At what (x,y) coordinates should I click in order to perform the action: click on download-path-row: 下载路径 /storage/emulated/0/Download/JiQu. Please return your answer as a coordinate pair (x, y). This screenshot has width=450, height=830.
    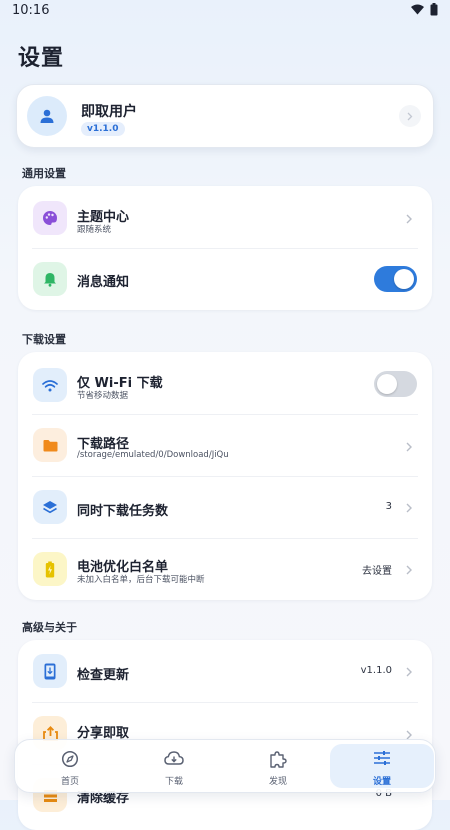
    Looking at the image, I should click on (225, 445).